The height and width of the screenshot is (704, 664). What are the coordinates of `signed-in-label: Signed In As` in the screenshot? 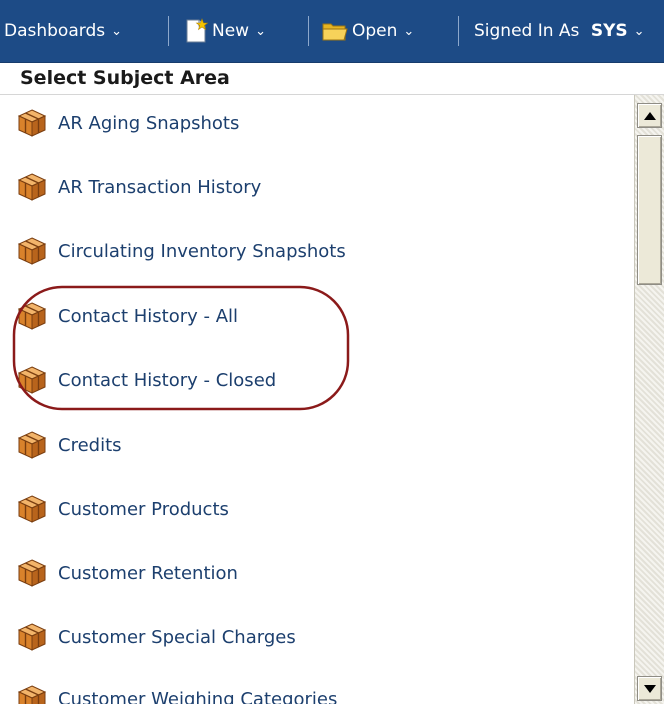 It's located at (527, 31).